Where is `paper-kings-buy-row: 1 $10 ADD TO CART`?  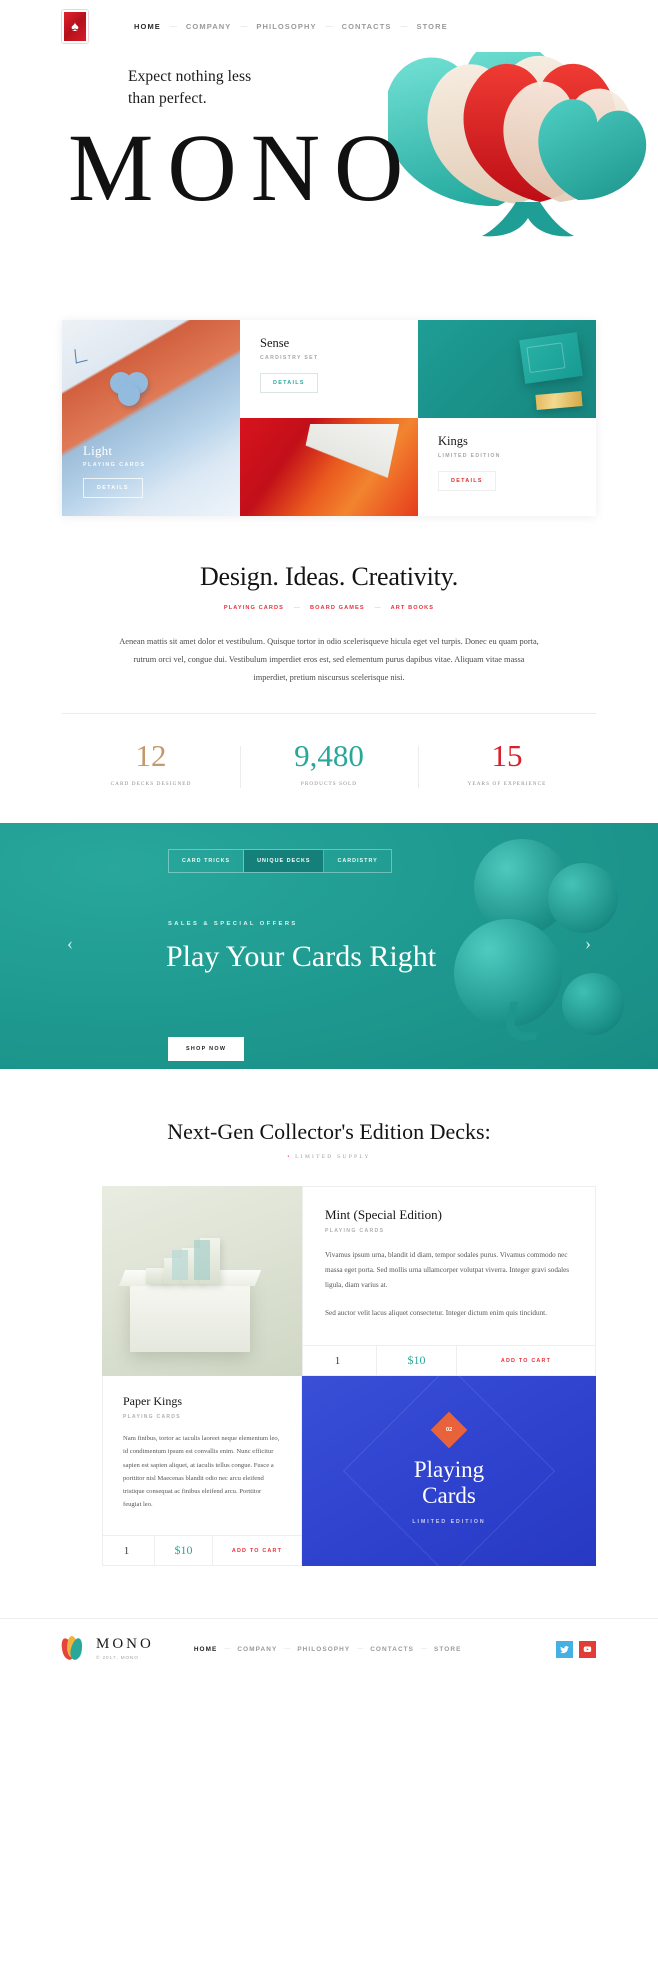
paper-kings-buy-row: 1 $10 ADD TO CART is located at coordinates (202, 1550).